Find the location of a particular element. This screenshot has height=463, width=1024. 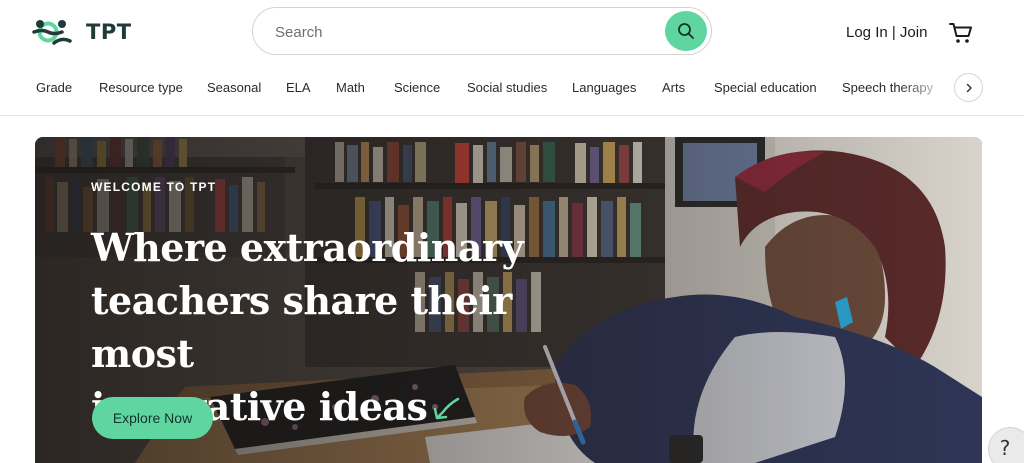

search-bar is located at coordinates (482, 31).